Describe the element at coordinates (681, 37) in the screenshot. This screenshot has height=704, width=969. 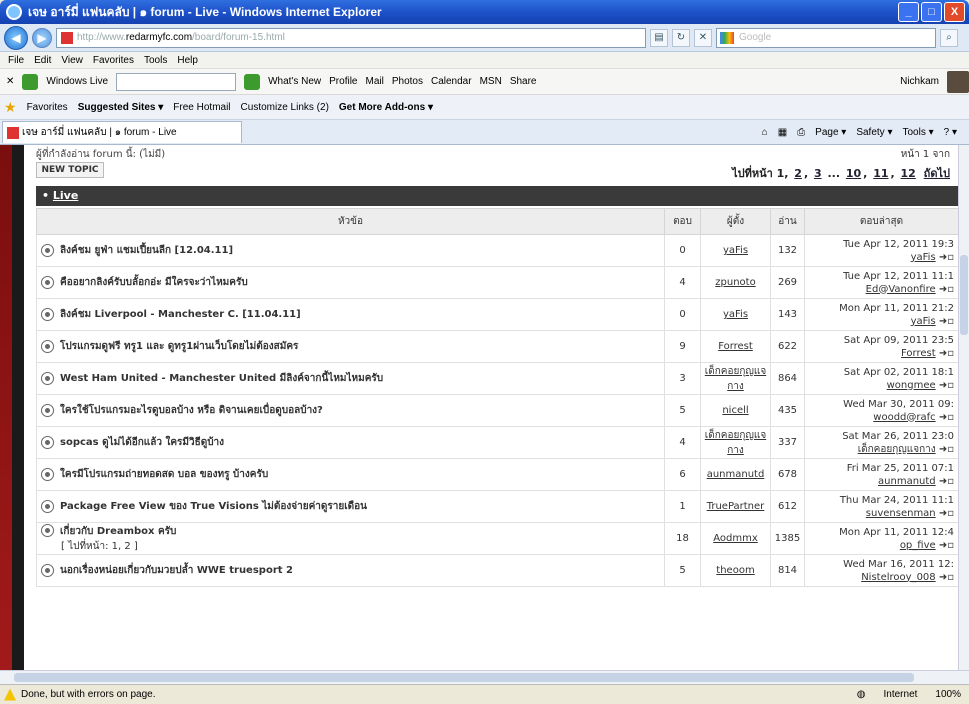
I see `refresh-icon: ↻` at that location.